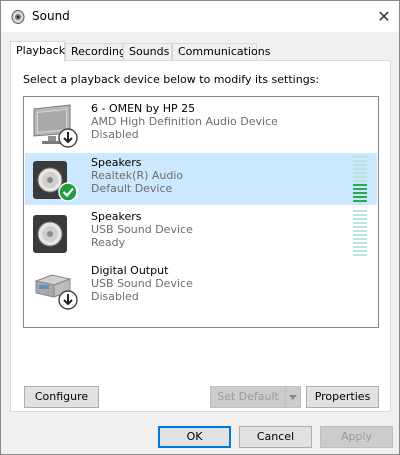  I want to click on default-check-icon, so click(68, 192).